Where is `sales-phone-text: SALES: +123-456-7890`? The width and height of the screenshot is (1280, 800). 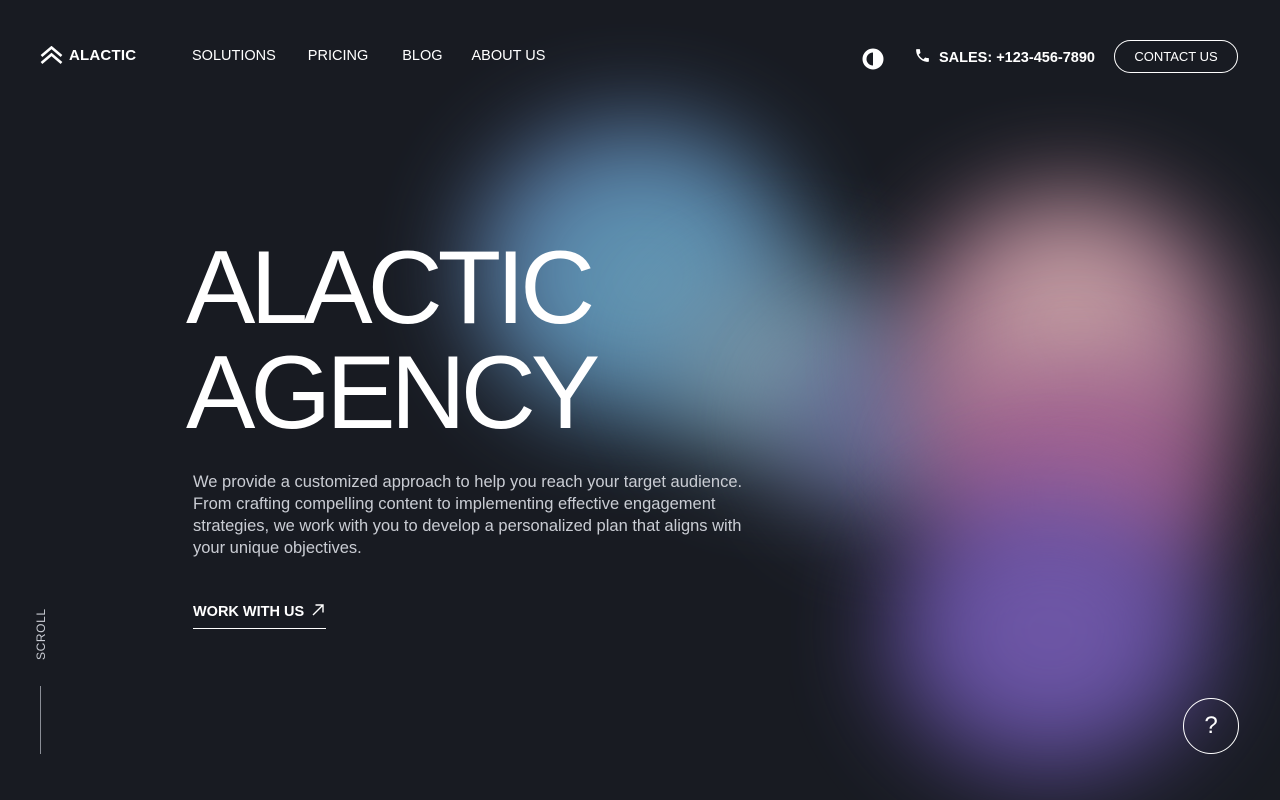
sales-phone-text: SALES: +123-456-7890 is located at coordinates (1017, 57).